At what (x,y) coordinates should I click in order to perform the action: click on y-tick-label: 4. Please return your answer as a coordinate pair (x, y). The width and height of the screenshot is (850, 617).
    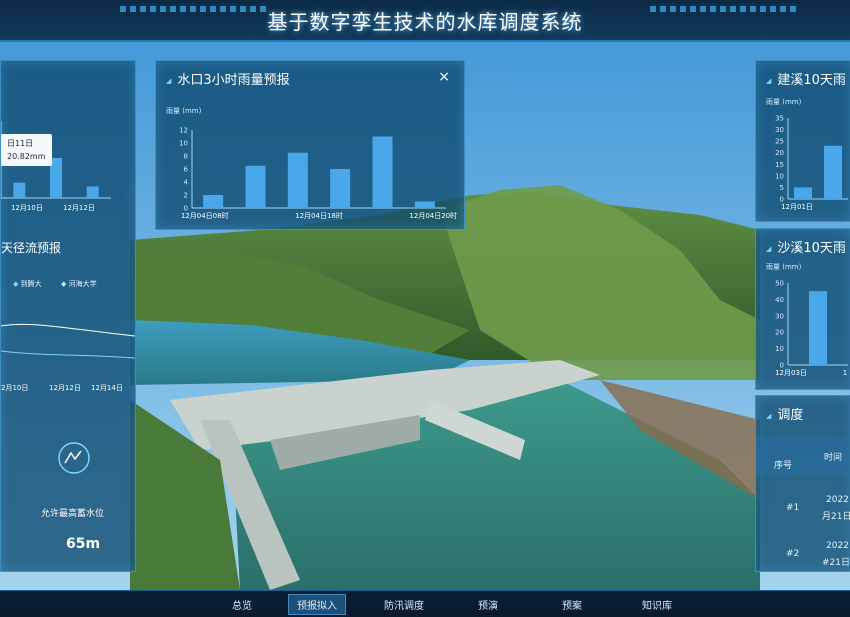
    Looking at the image, I should click on (186, 183).